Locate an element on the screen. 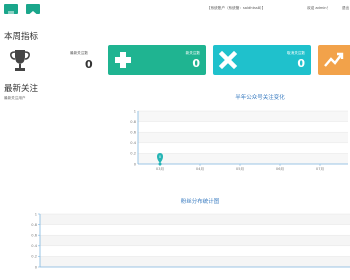 The image size is (350, 280). plus-icon is located at coordinates (123, 60).